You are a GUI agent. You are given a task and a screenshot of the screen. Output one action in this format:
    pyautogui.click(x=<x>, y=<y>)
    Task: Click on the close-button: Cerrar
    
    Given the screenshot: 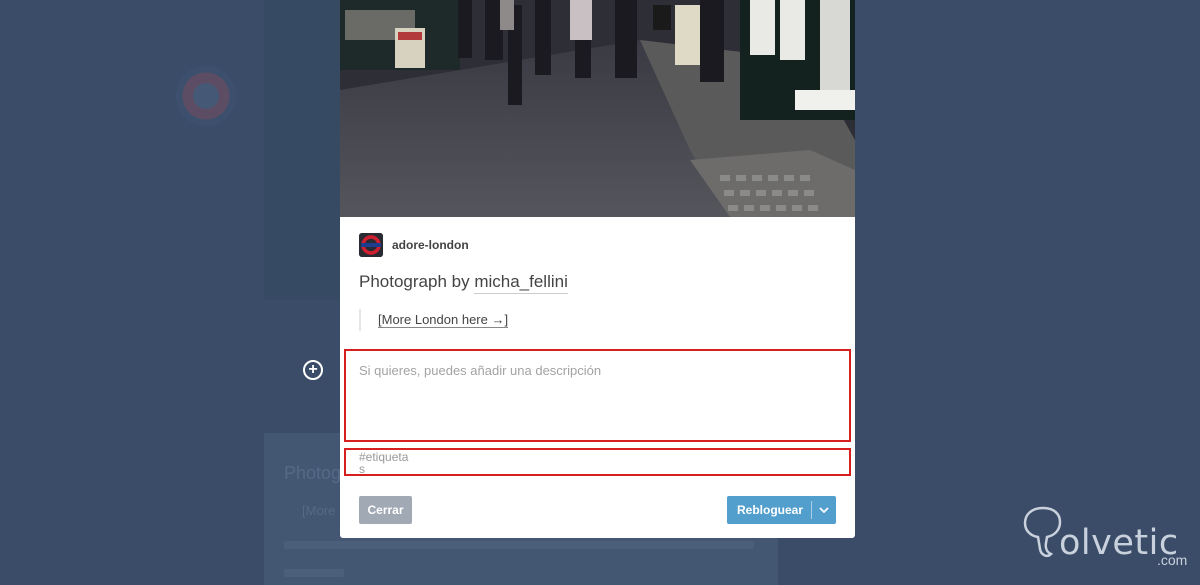 What is the action you would take?
    pyautogui.click(x=385, y=510)
    